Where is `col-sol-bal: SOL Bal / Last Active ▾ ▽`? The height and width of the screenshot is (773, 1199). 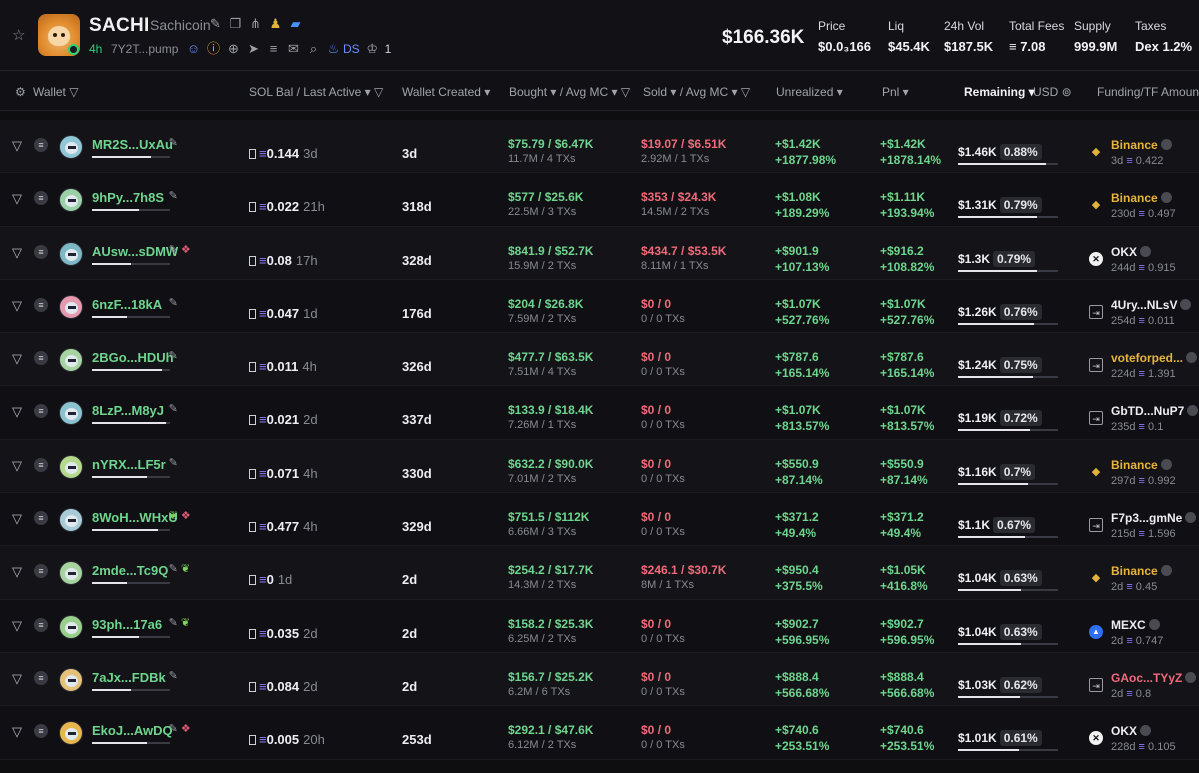 col-sol-bal: SOL Bal / Last Active ▾ ▽ is located at coordinates (316, 92).